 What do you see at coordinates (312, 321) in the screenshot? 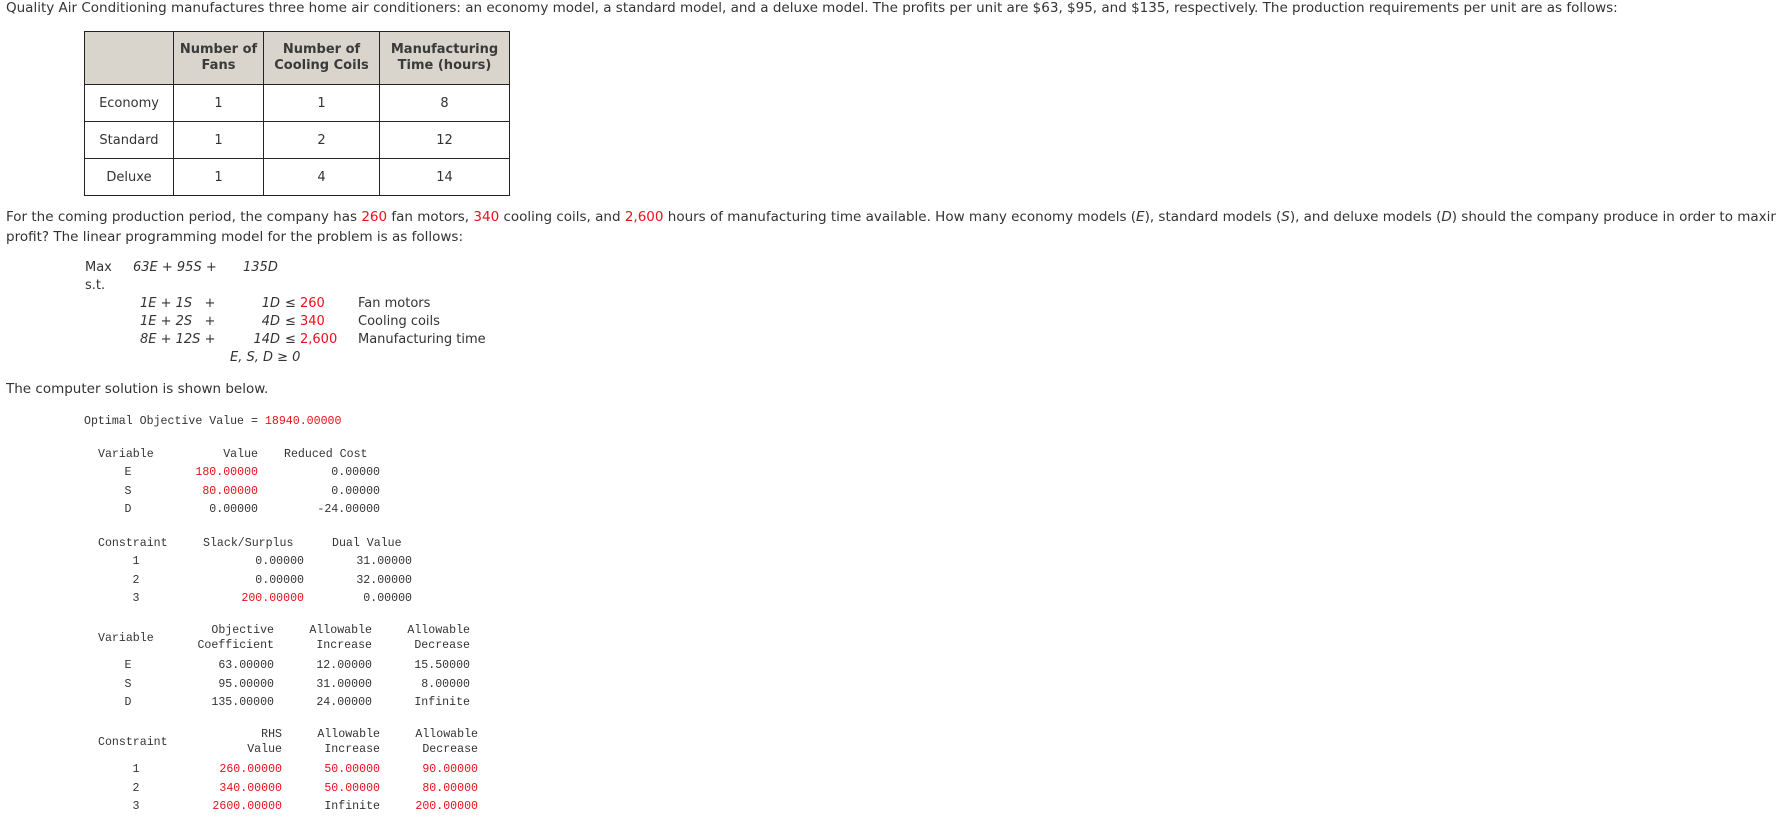
I see `constraint-rhs: 340` at bounding box center [312, 321].